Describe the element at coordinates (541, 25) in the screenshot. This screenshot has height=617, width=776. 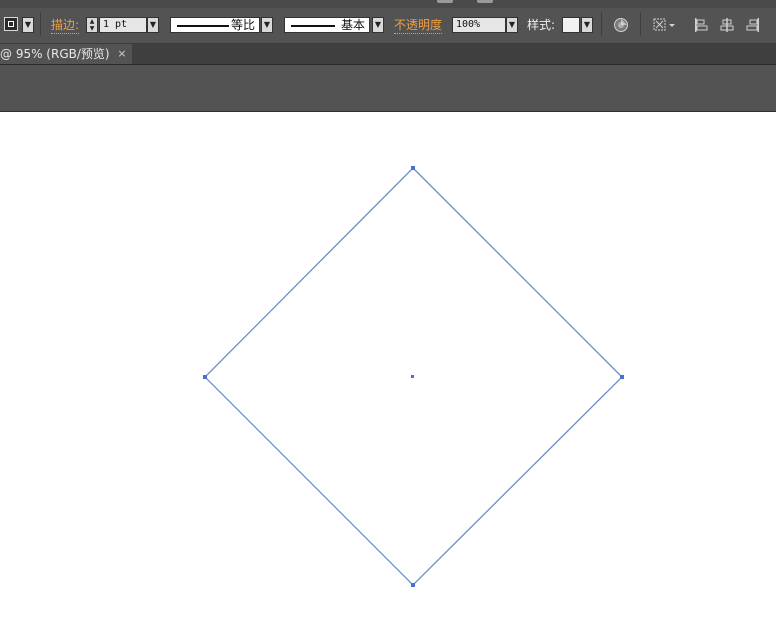
I see `style-label: 样式:` at that location.